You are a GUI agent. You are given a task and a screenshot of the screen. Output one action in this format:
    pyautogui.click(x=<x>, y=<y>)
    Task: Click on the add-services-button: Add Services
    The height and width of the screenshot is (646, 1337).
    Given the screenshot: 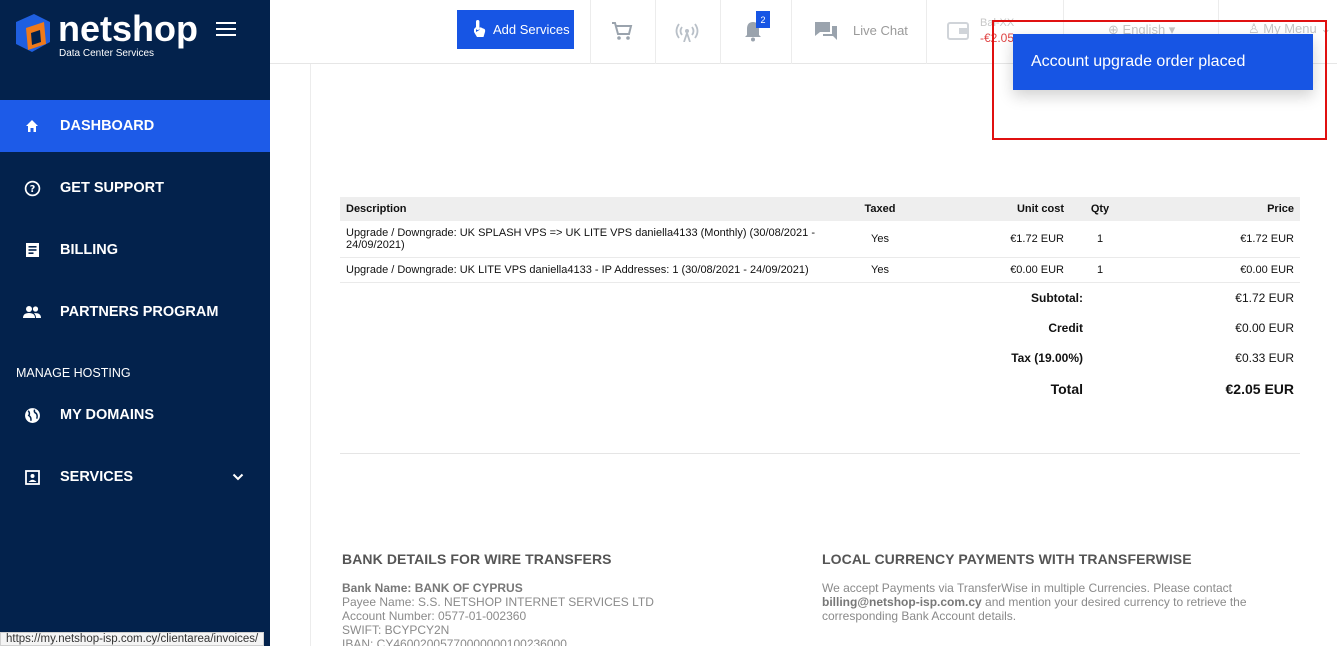 What is the action you would take?
    pyautogui.click(x=515, y=29)
    